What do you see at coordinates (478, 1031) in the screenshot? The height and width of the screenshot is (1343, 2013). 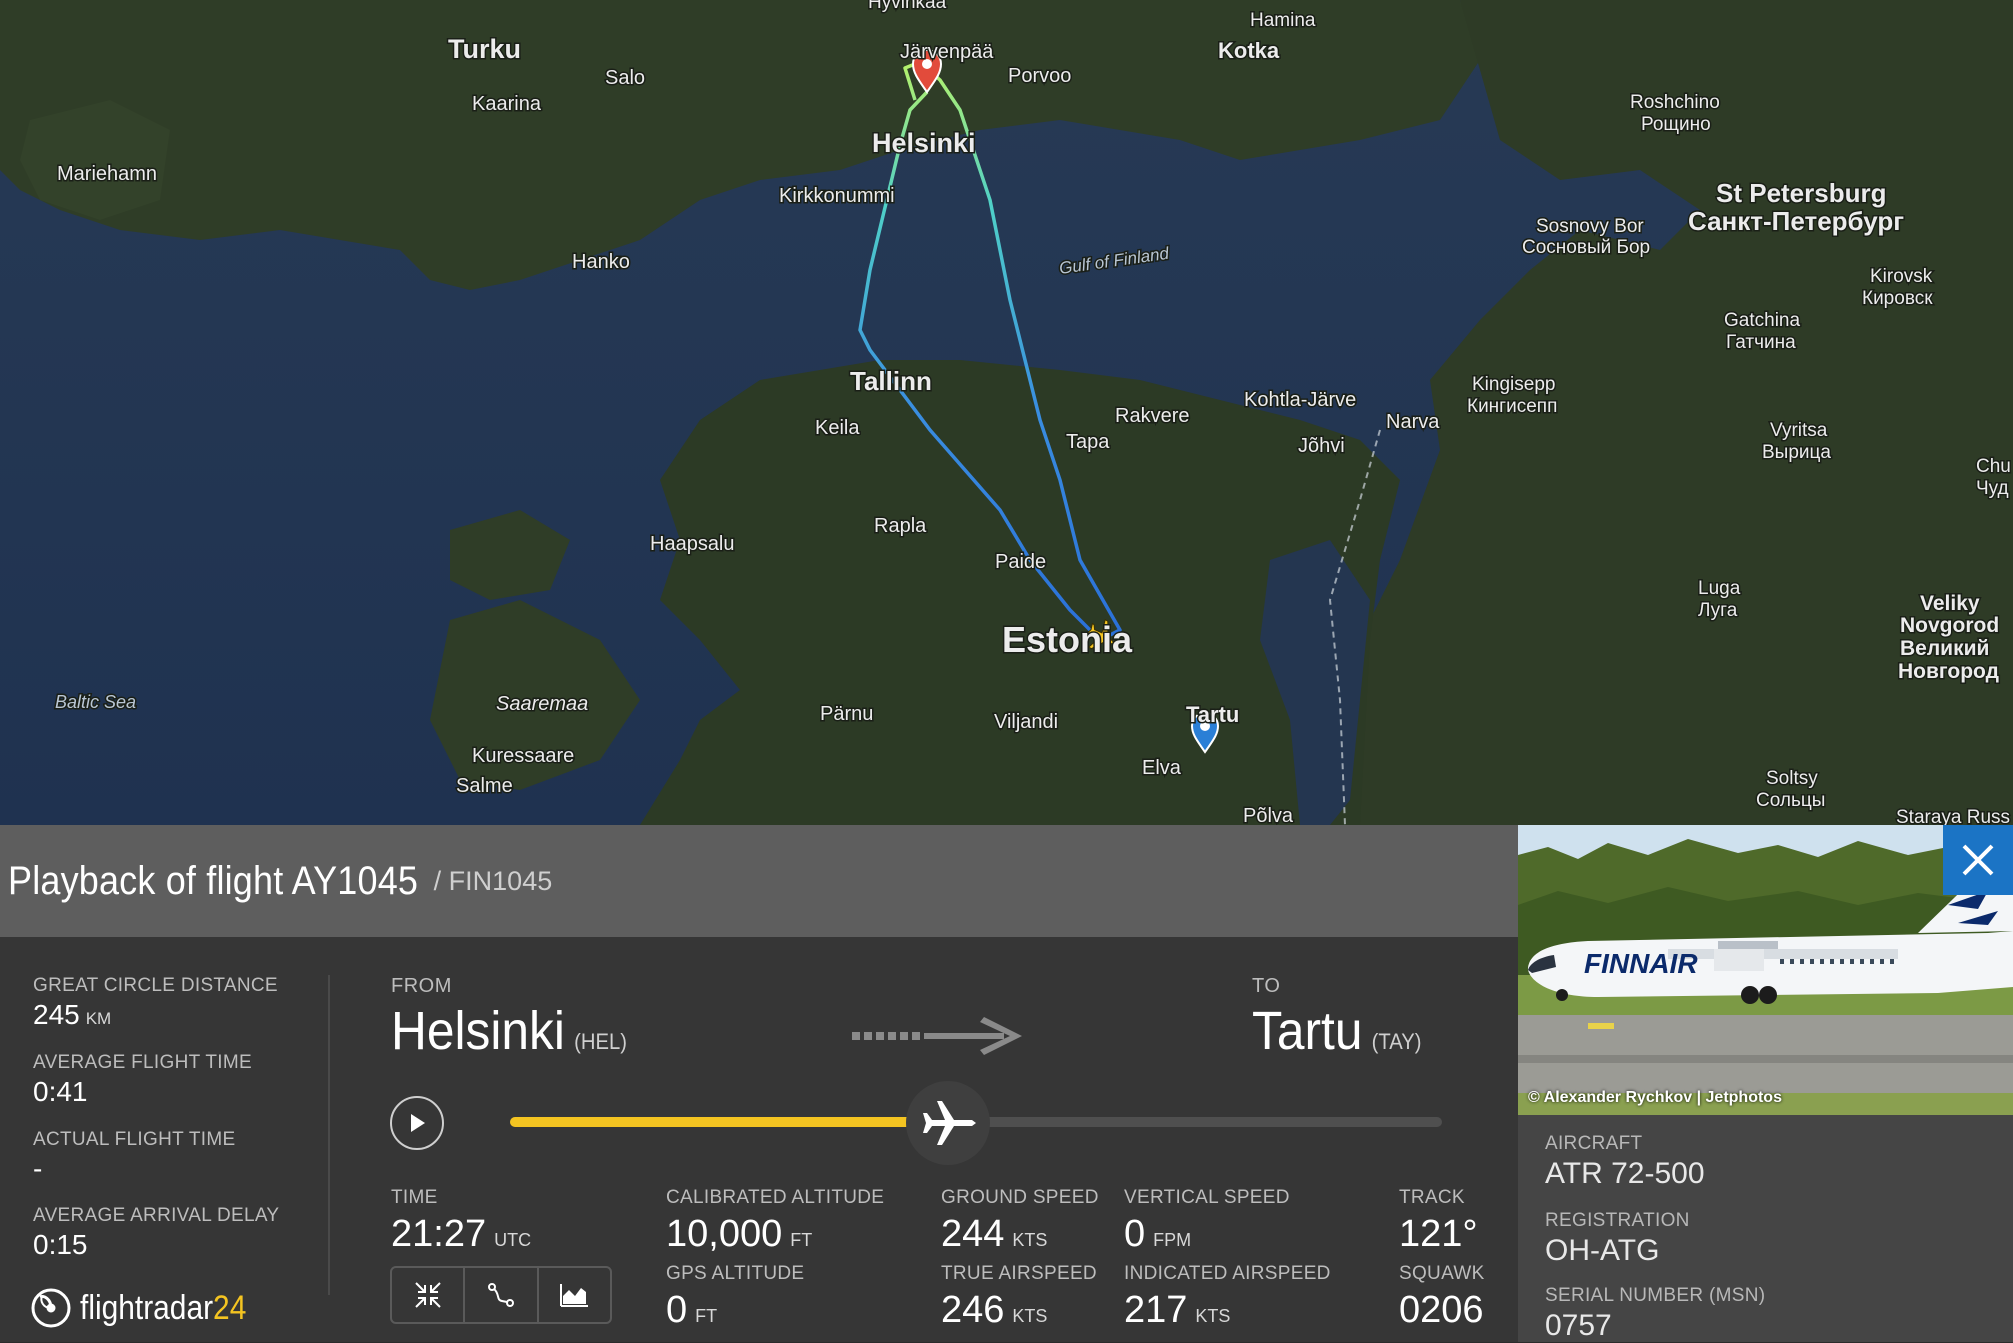 I see `origin-city-name: Helsinki` at bounding box center [478, 1031].